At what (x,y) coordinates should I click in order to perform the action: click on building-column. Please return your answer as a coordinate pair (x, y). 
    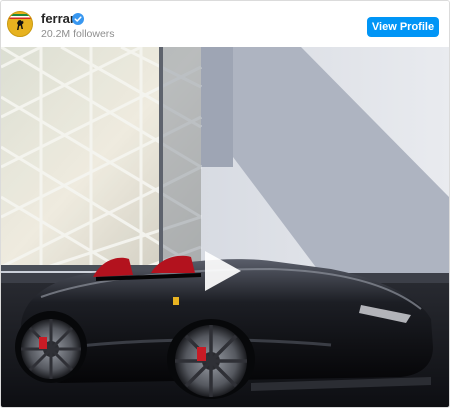
    Looking at the image, I should click on (181, 158).